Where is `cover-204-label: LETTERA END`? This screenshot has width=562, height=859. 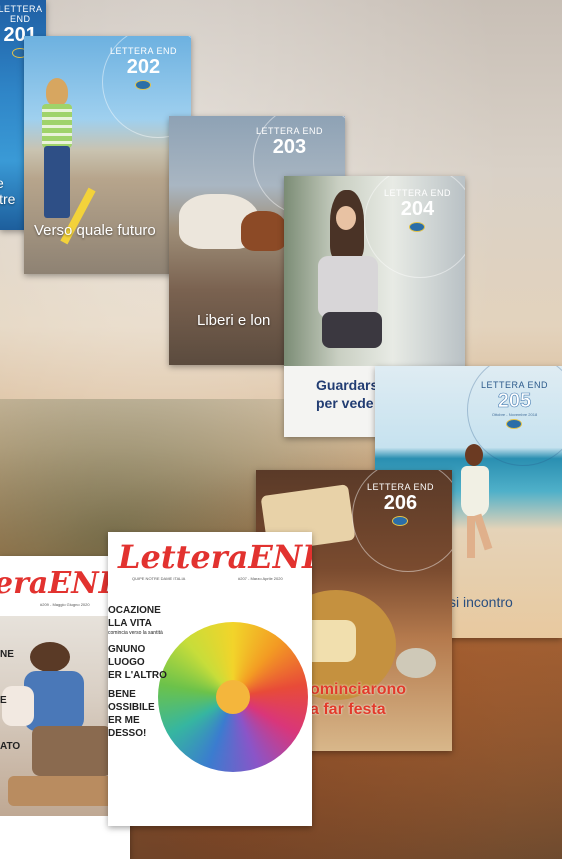
cover-204-label: LETTERA END is located at coordinates (417, 193).